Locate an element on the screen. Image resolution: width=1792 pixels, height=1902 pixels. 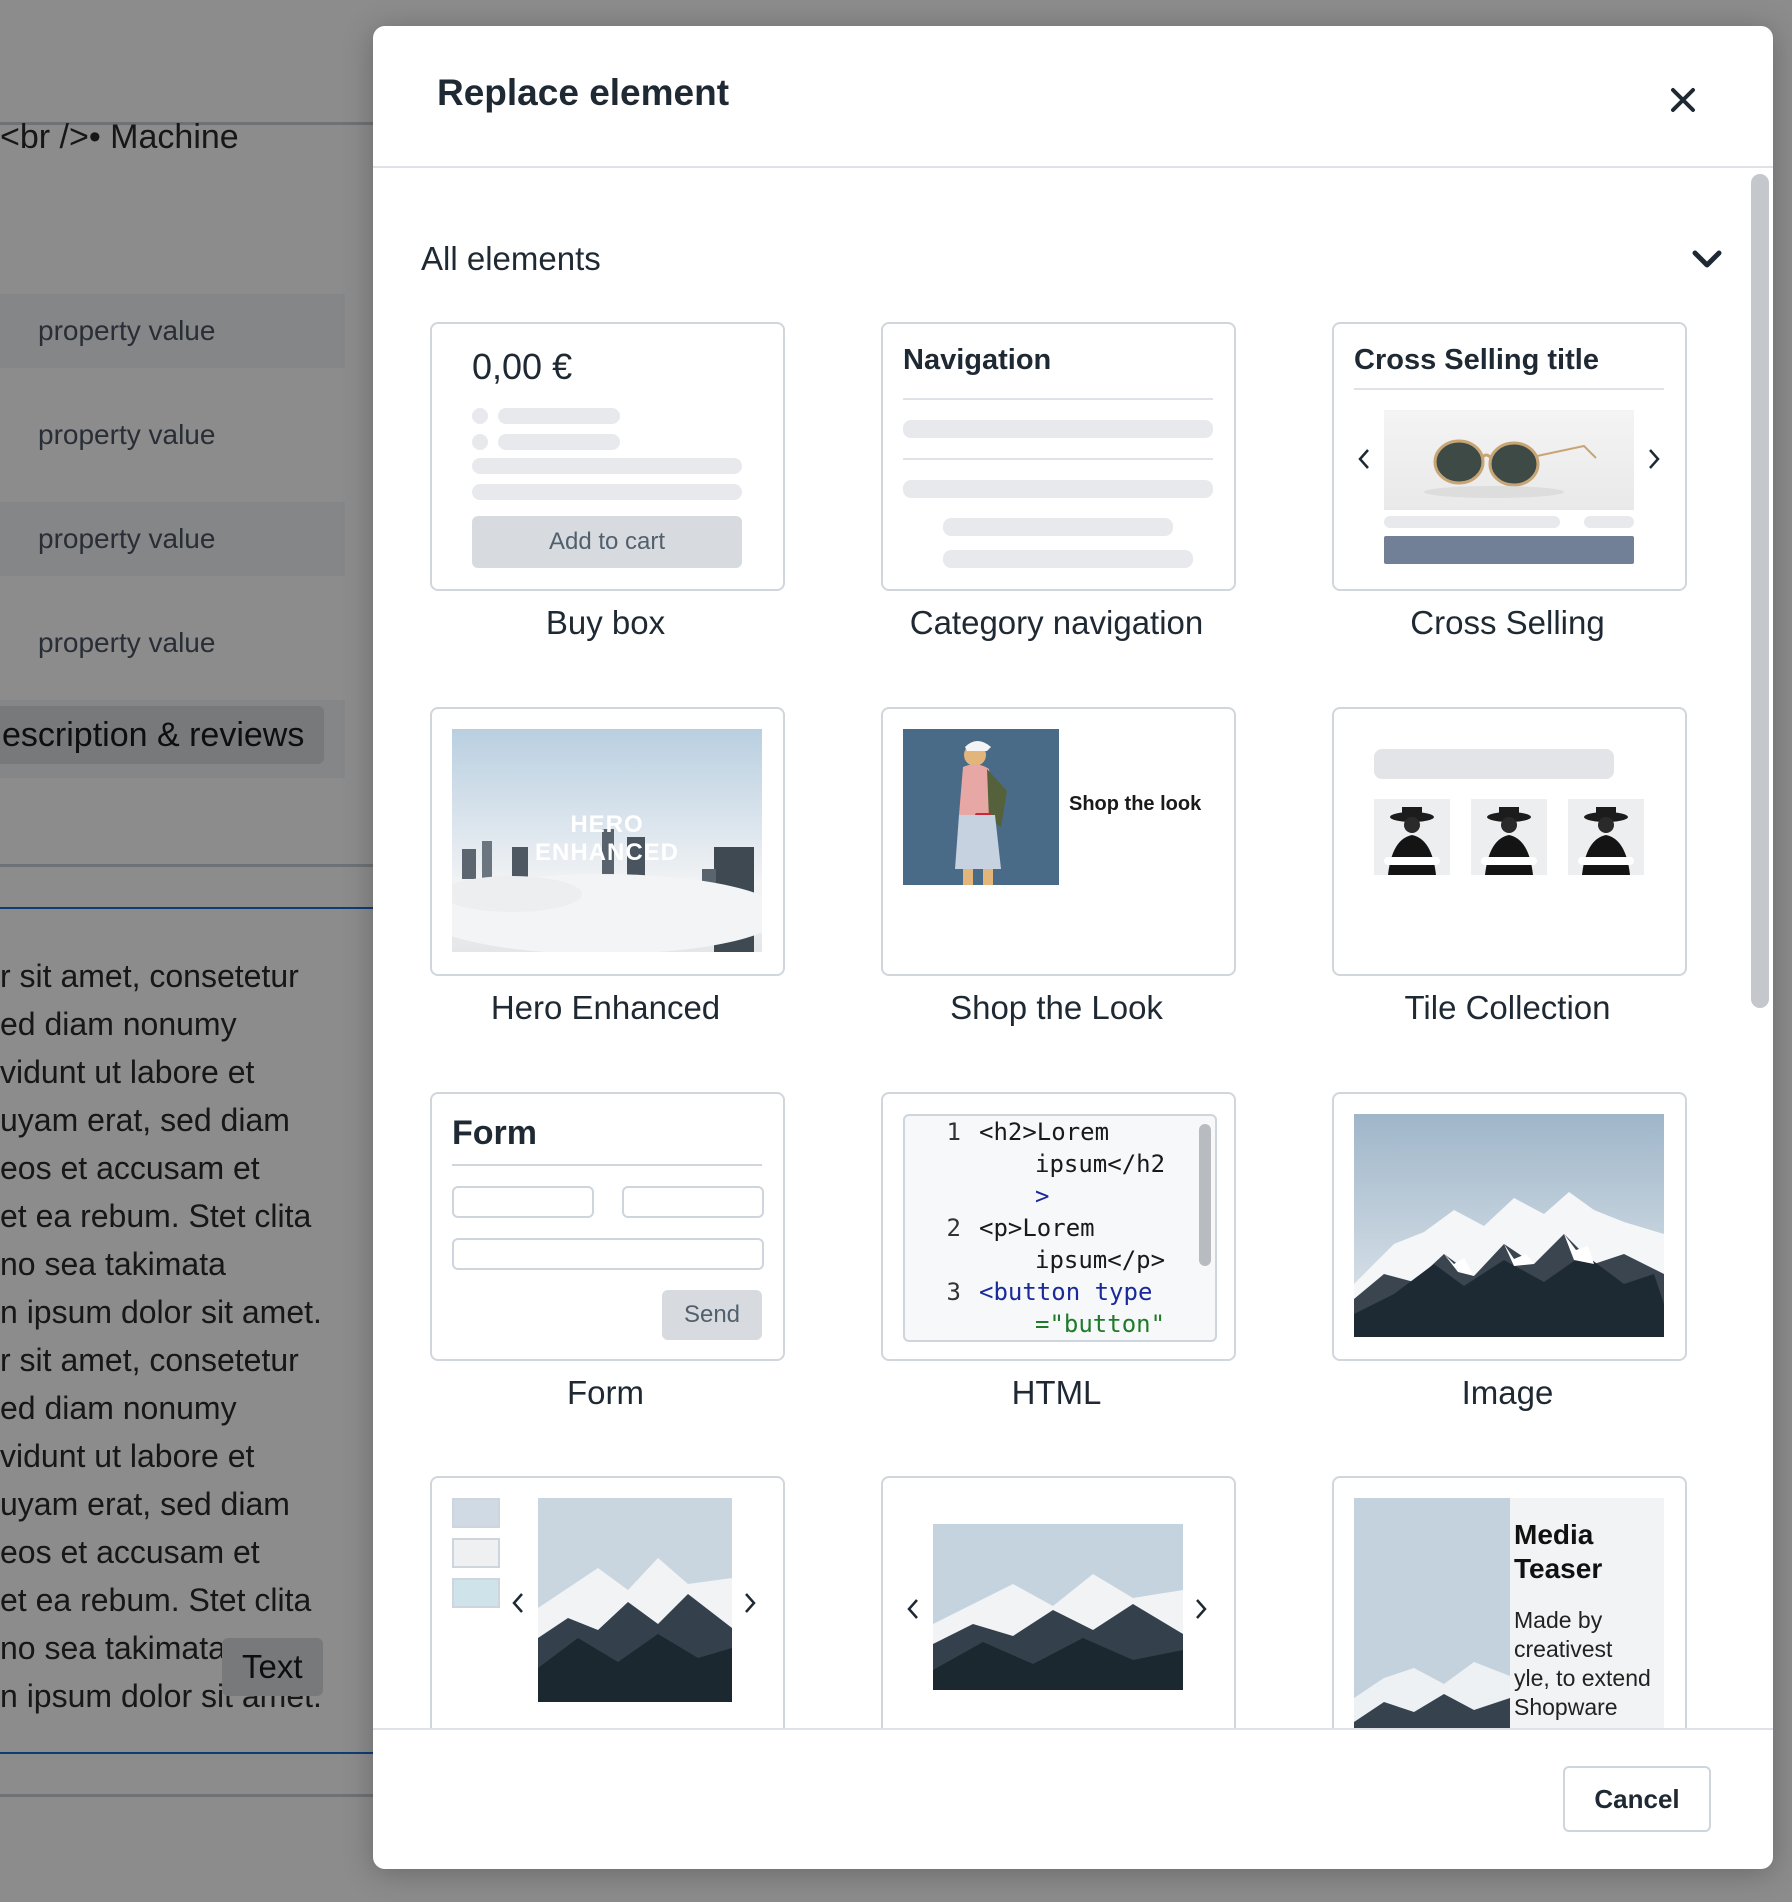
button-skeleton is located at coordinates (1509, 550).